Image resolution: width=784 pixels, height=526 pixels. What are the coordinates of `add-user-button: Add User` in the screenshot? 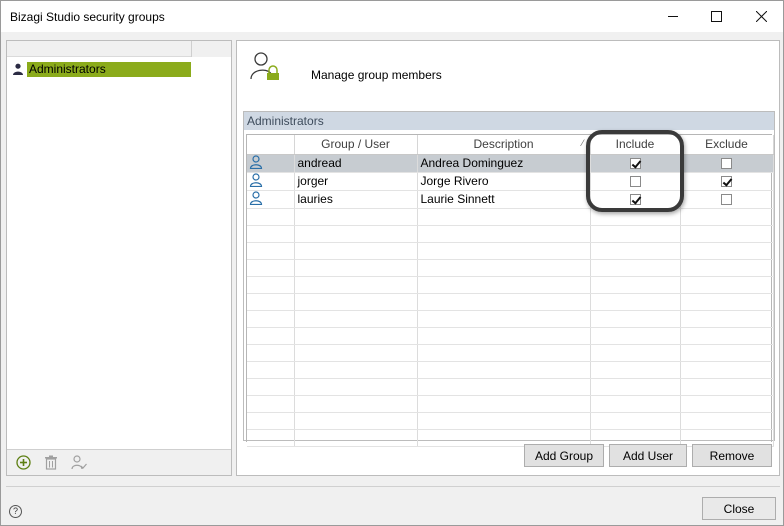 It's located at (648, 455).